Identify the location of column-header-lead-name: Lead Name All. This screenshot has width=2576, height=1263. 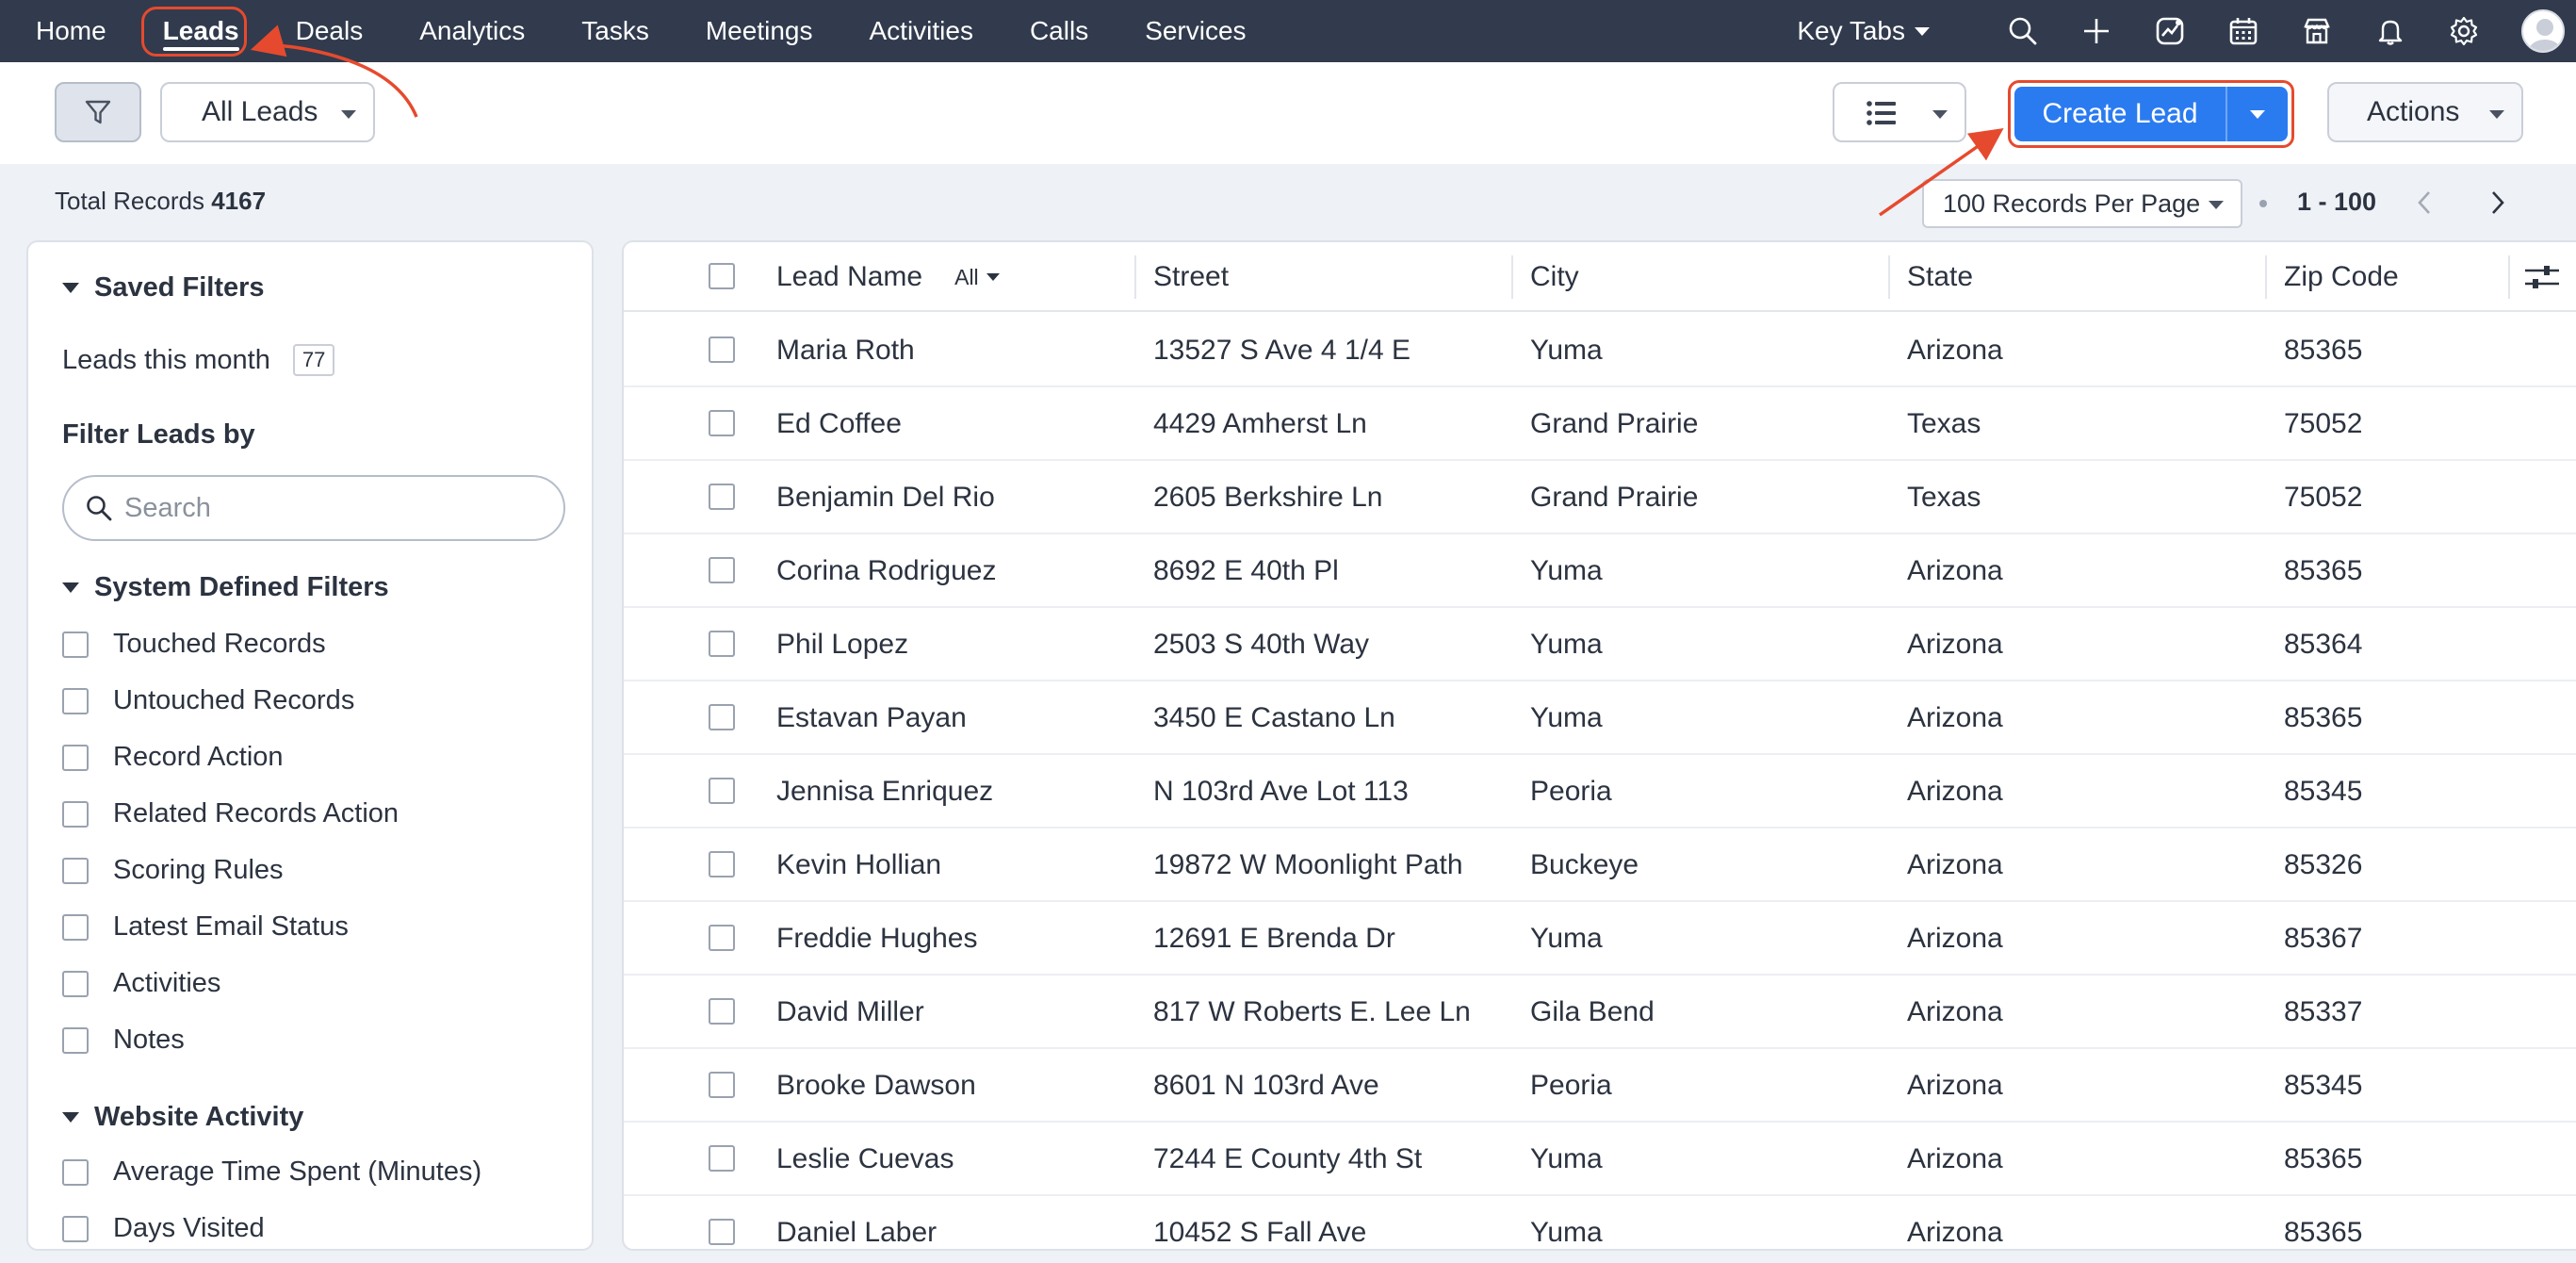
(888, 277).